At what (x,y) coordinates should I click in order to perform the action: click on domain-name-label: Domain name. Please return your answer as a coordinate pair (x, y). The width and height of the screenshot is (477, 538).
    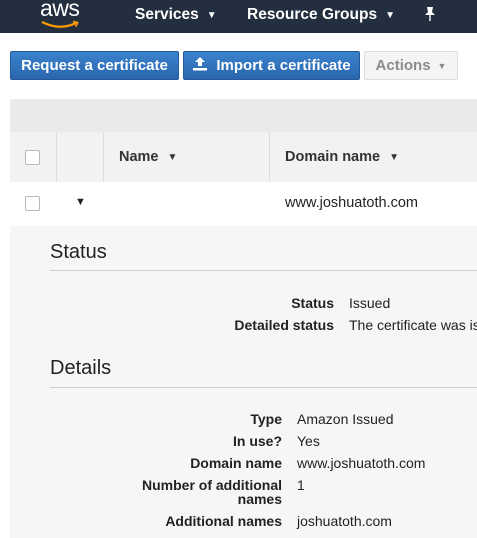
    Looking at the image, I should click on (236, 463).